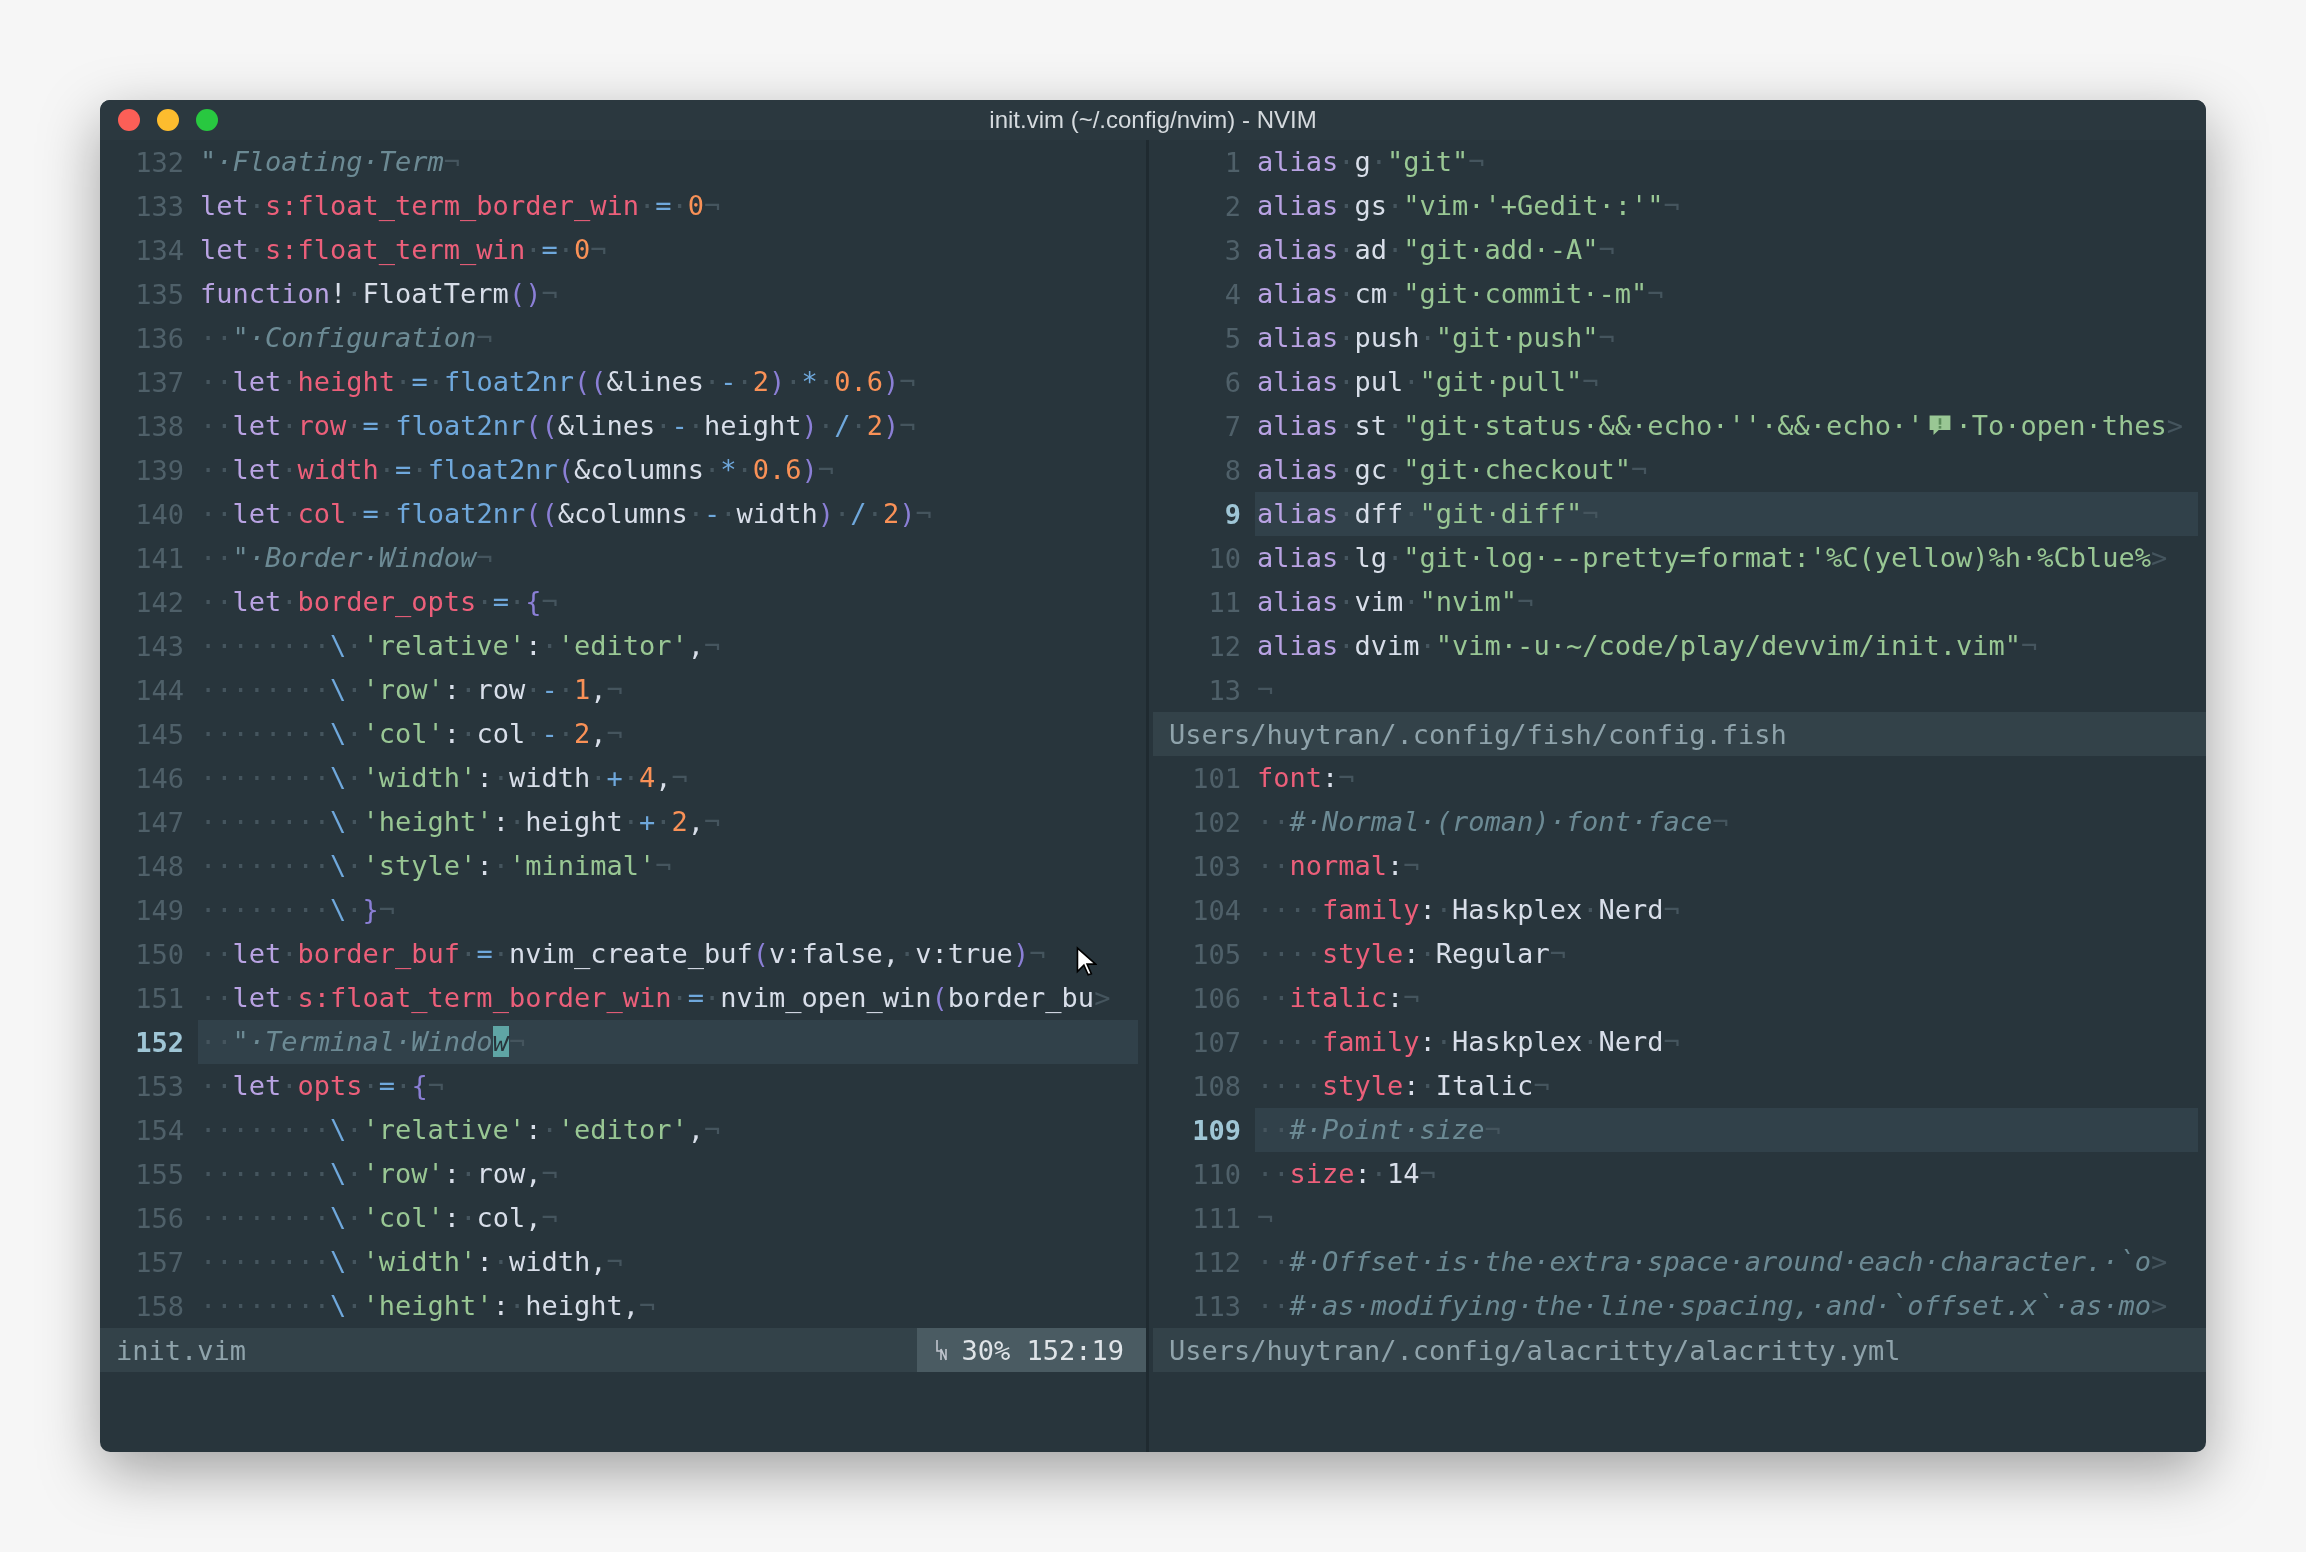 The height and width of the screenshot is (1552, 2306). What do you see at coordinates (346, 558) in the screenshot?
I see `code-line: ··"·Border·Window¬` at bounding box center [346, 558].